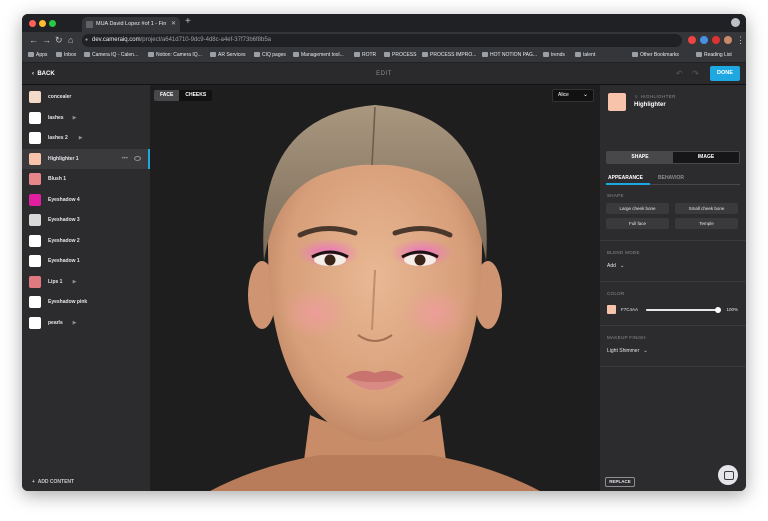 Image resolution: width=768 pixels, height=521 pixels. Describe the element at coordinates (86, 323) in the screenshot. I see `layer-item: pearls ▶` at that location.